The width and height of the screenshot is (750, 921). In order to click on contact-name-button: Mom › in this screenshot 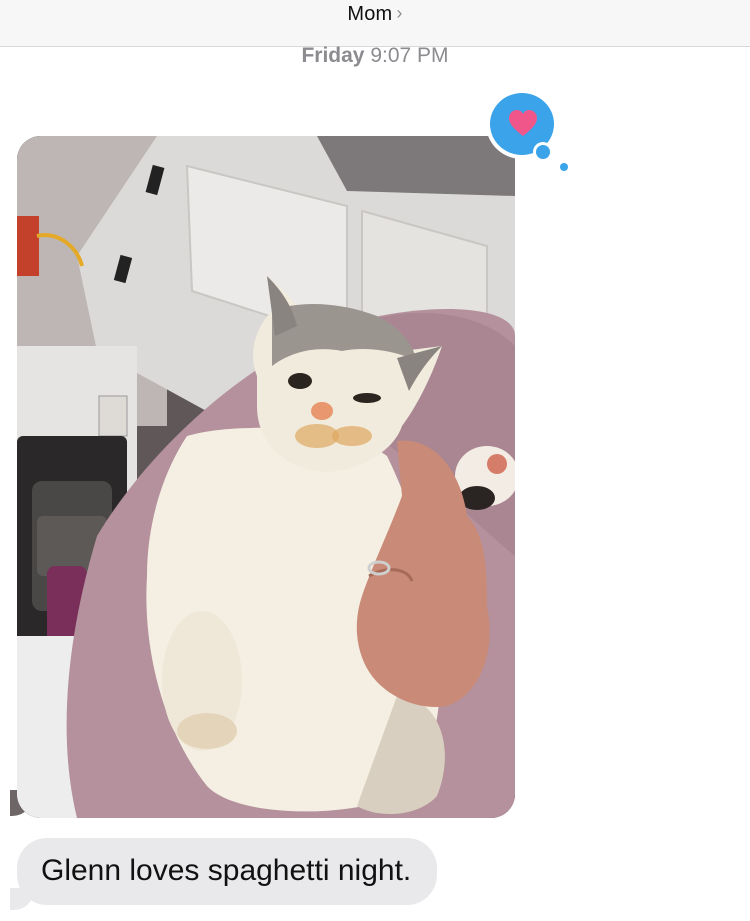, I will do `click(375, 14)`.